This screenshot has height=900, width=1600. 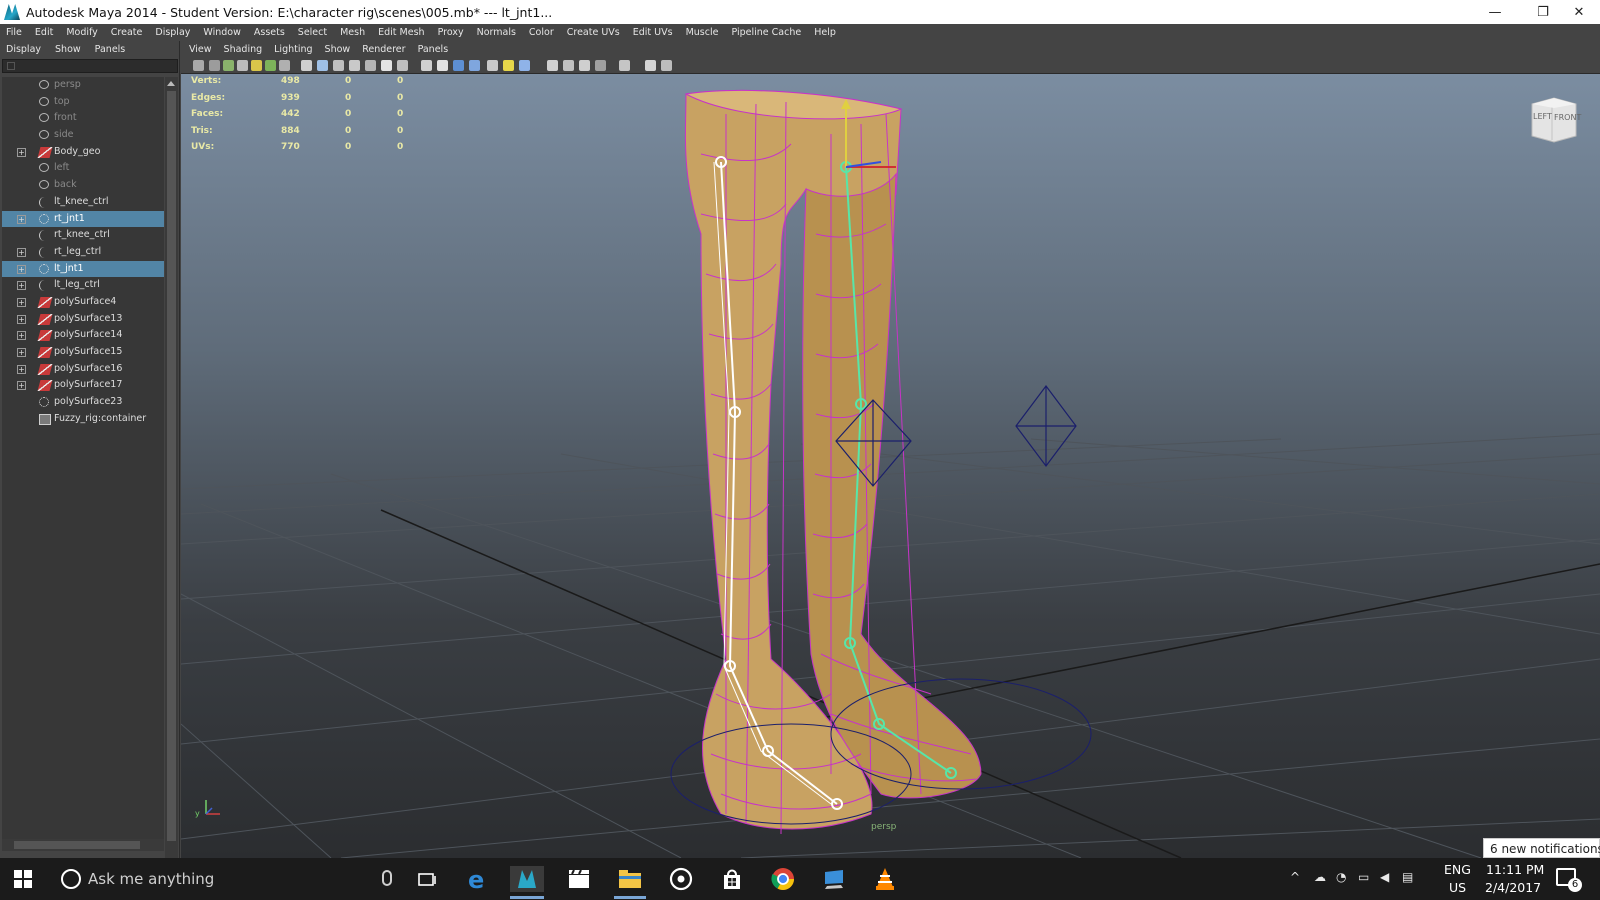 I want to click on outliner-item: side, so click(x=83, y=135).